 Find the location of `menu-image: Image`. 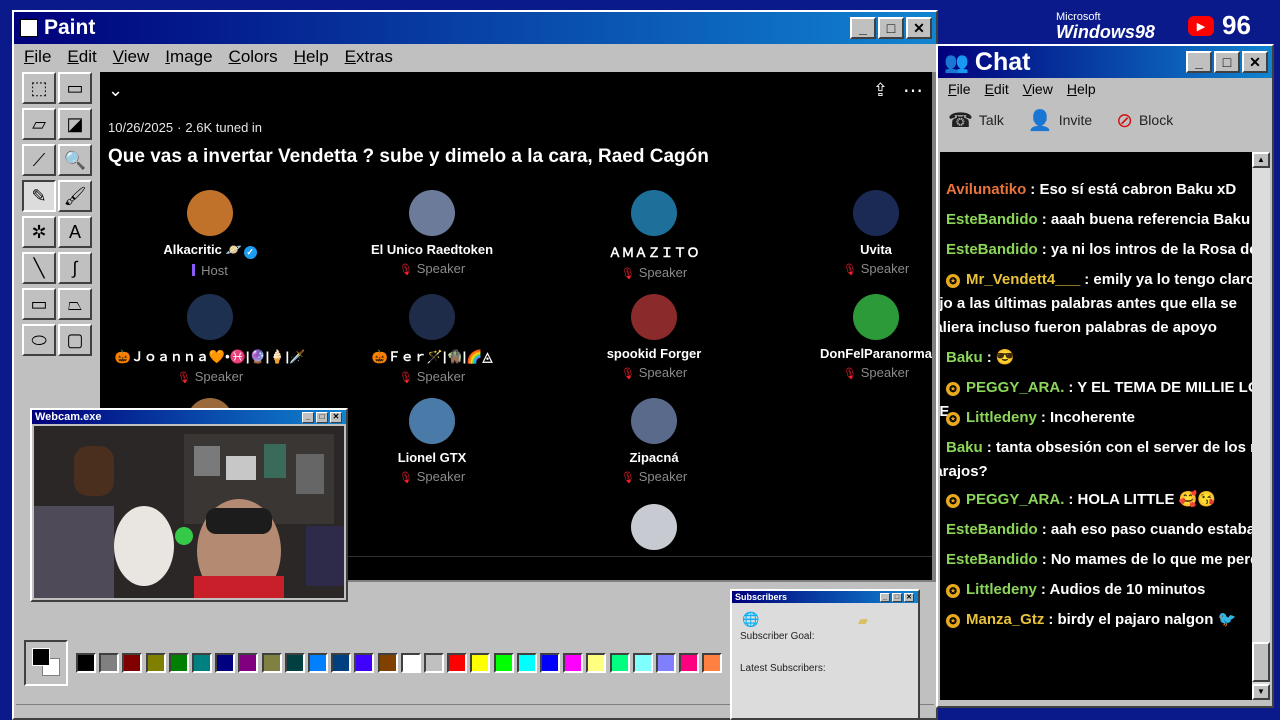

menu-image: Image is located at coordinates (188, 57).